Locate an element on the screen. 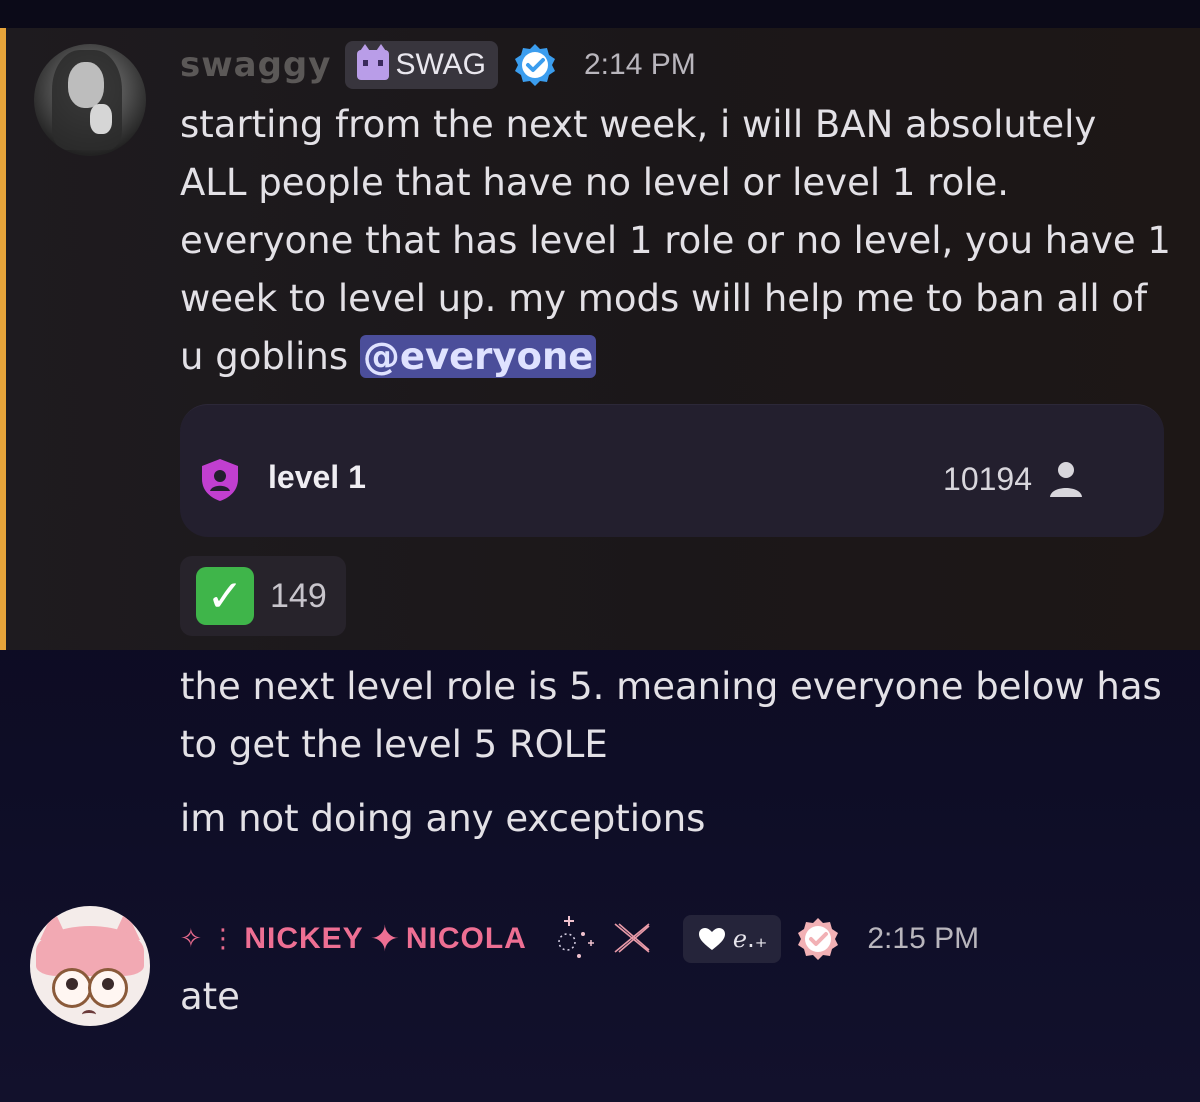 Image resolution: width=1200 pixels, height=1102 pixels. message2-timestamp: 2:15 PM is located at coordinates (923, 938).